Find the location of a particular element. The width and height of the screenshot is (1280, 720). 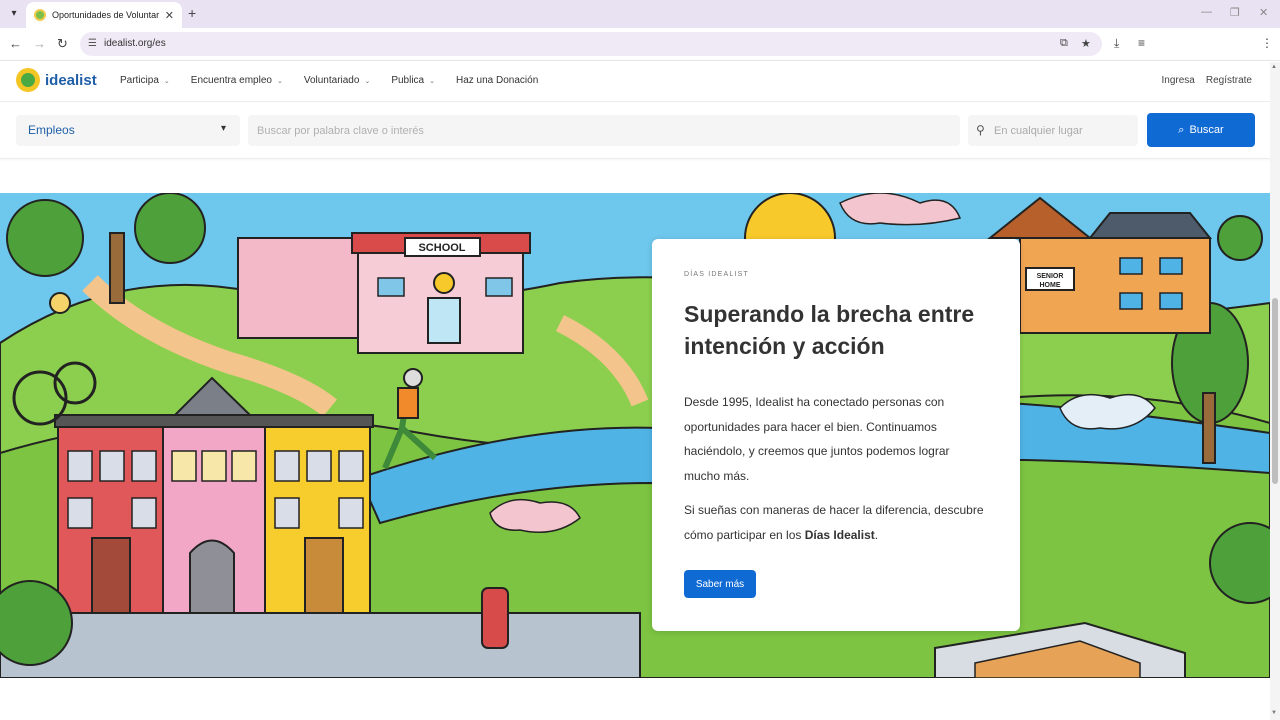

school-door is located at coordinates (444, 320).